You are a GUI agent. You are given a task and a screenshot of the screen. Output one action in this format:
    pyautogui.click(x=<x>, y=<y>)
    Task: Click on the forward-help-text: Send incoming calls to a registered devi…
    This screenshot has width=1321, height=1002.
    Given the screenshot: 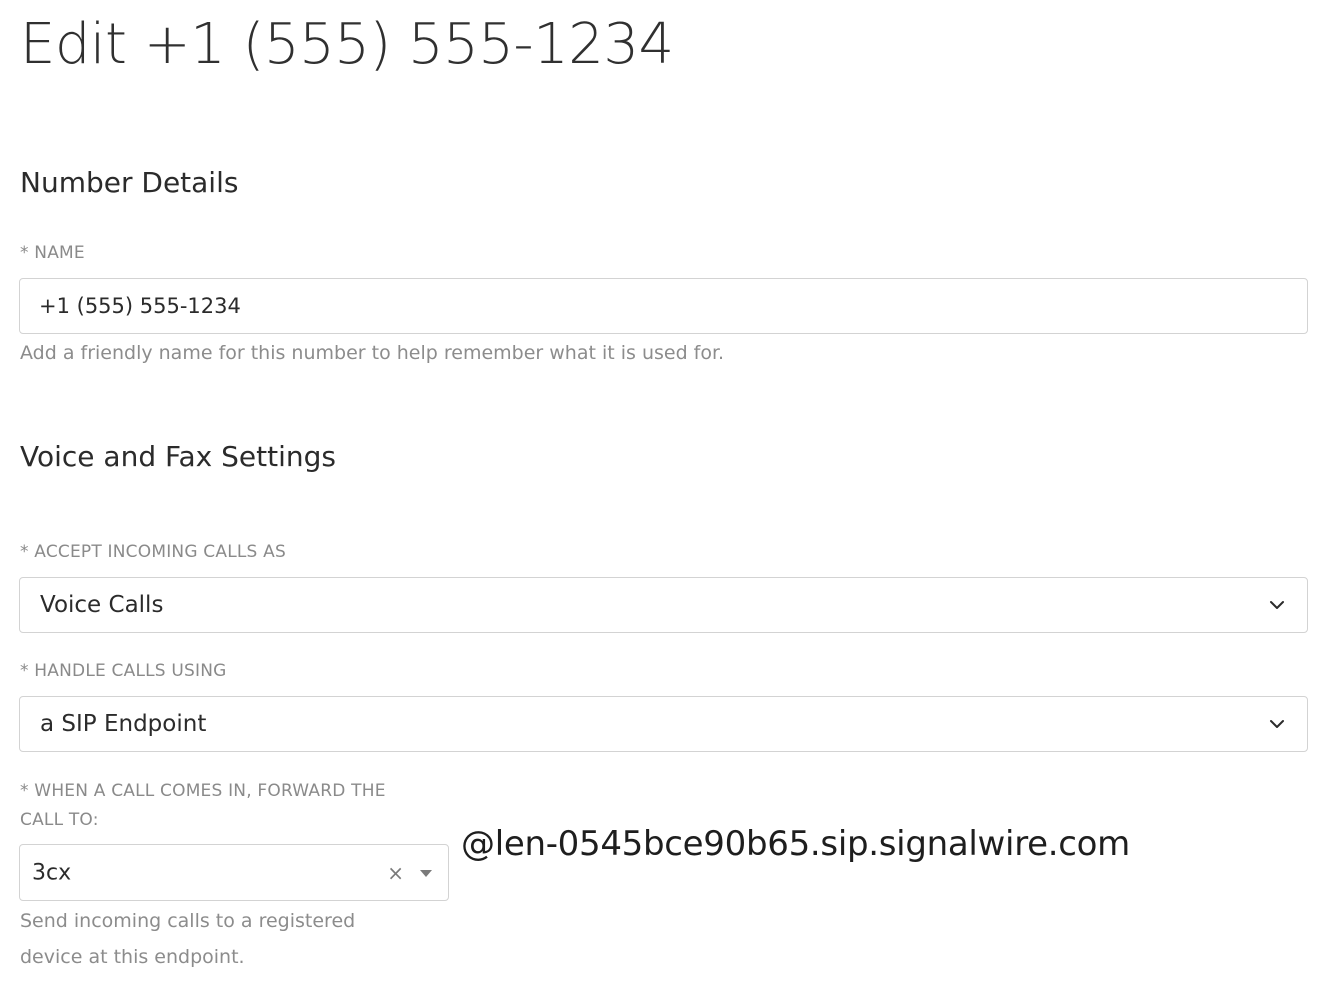 What is the action you would take?
    pyautogui.click(x=187, y=939)
    